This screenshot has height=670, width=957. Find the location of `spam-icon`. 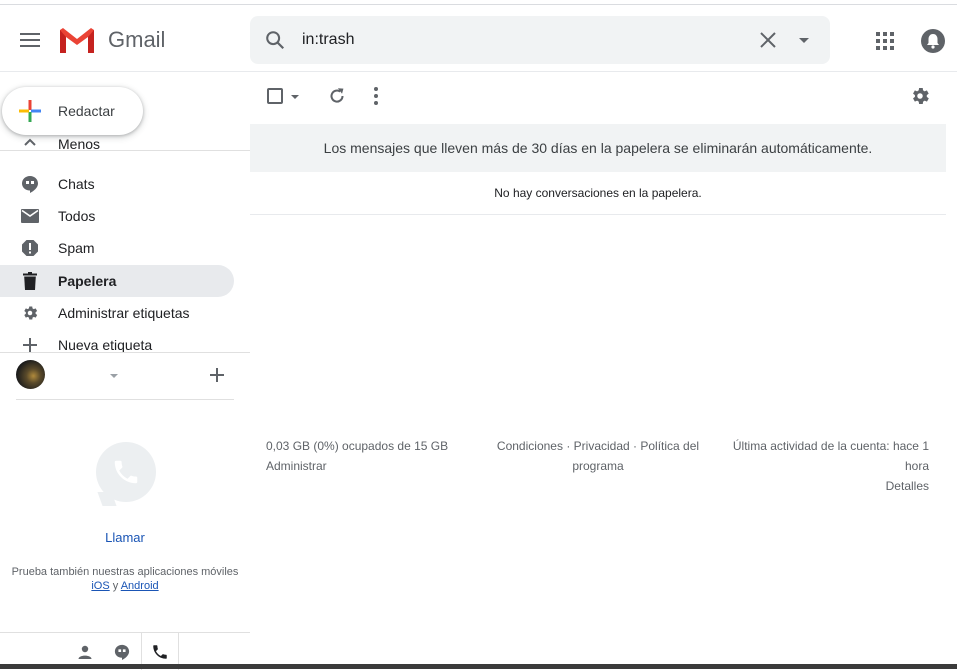

spam-icon is located at coordinates (30, 248).